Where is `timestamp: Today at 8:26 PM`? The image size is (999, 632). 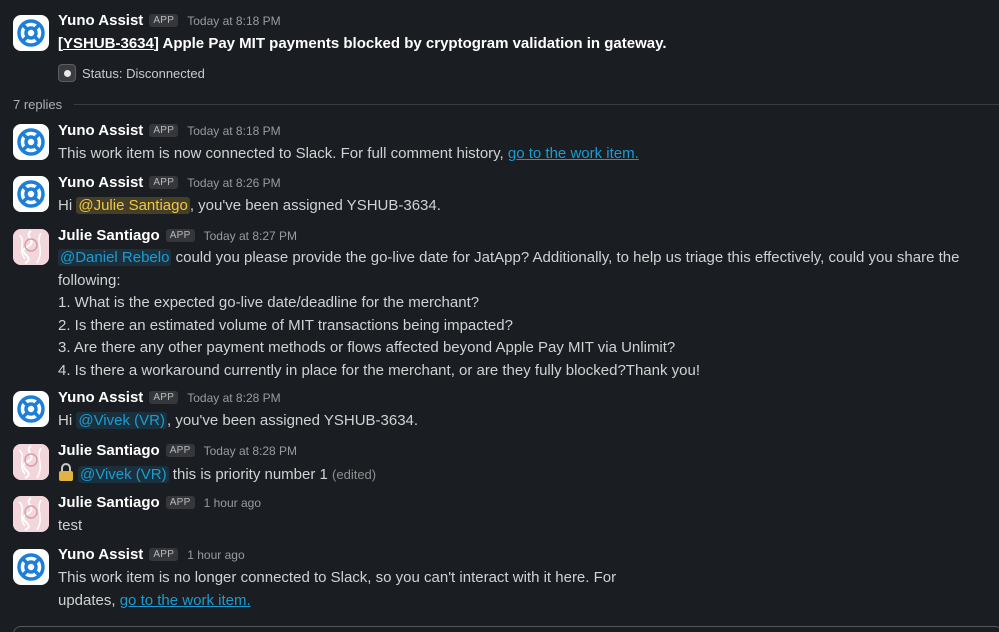
timestamp: Today at 8:26 PM is located at coordinates (233, 183).